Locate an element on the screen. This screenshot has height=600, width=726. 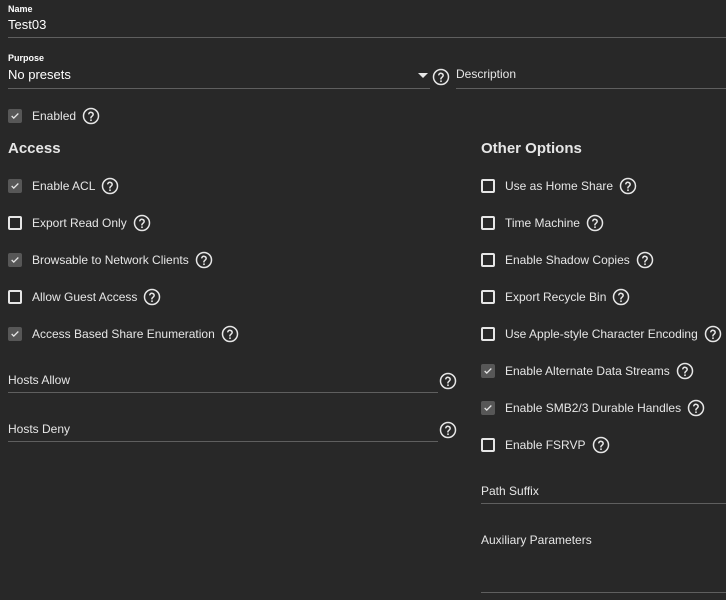
option-row-time-machine: Time Machine is located at coordinates (542, 223).